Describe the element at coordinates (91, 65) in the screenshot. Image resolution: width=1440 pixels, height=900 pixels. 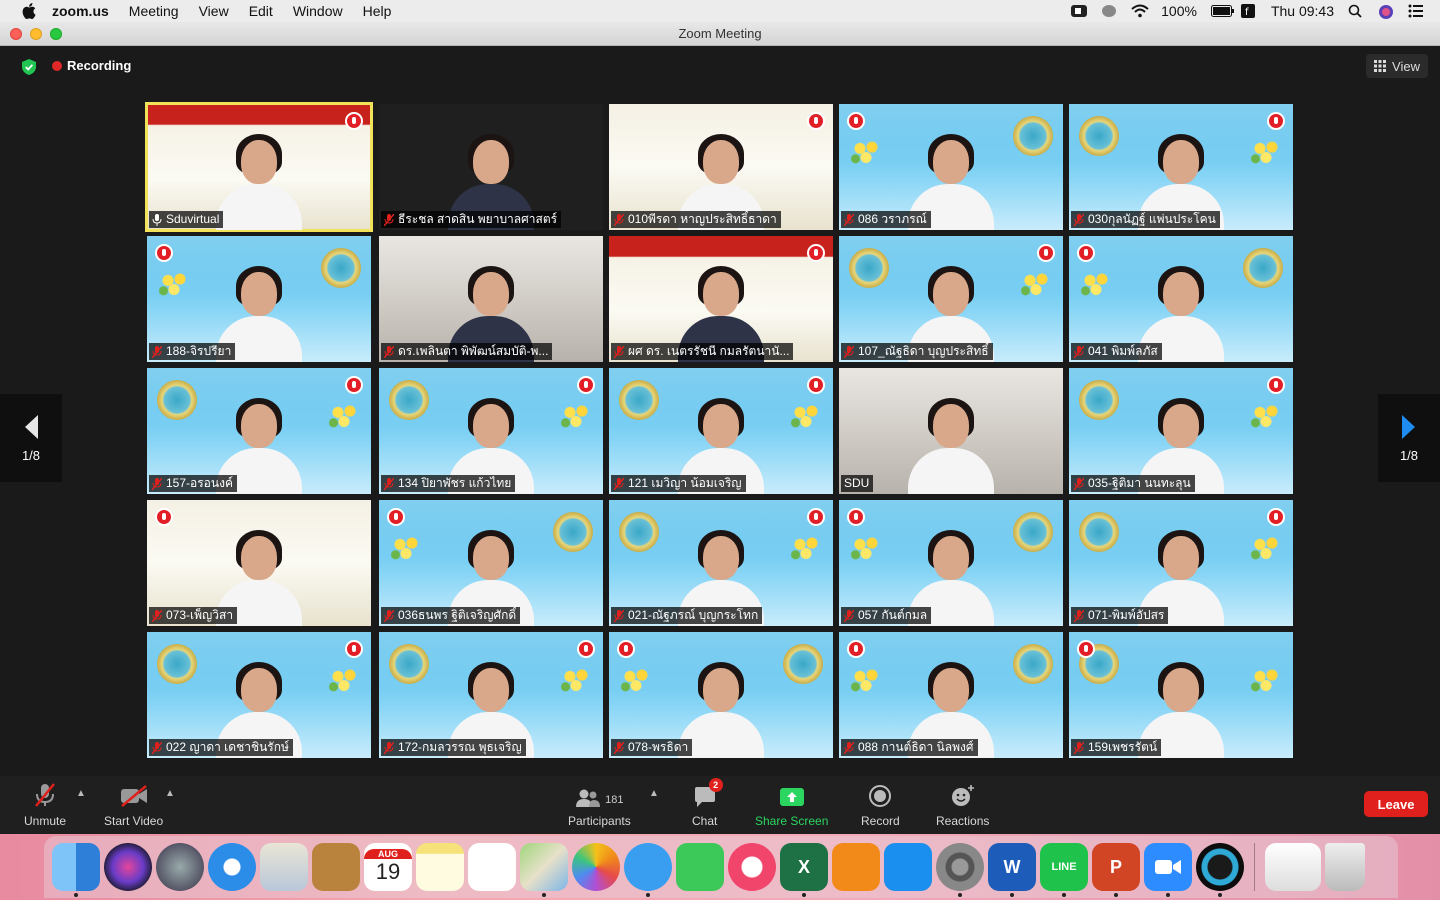
I see `recording-indicator: Recording` at that location.